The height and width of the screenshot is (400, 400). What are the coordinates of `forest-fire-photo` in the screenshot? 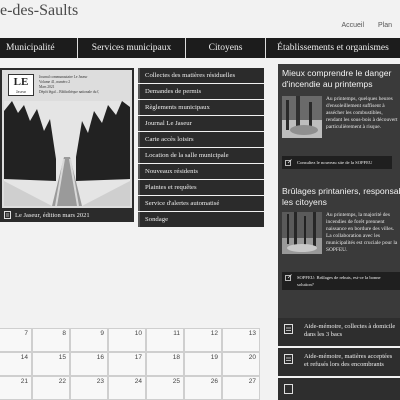 It's located at (302, 117).